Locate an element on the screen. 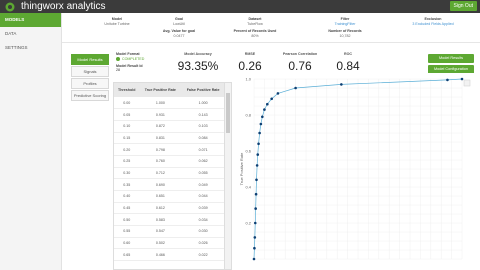 This screenshot has height=270, width=480. table-row: 0.35 0.690 0.049 is located at coordinates (169, 184).